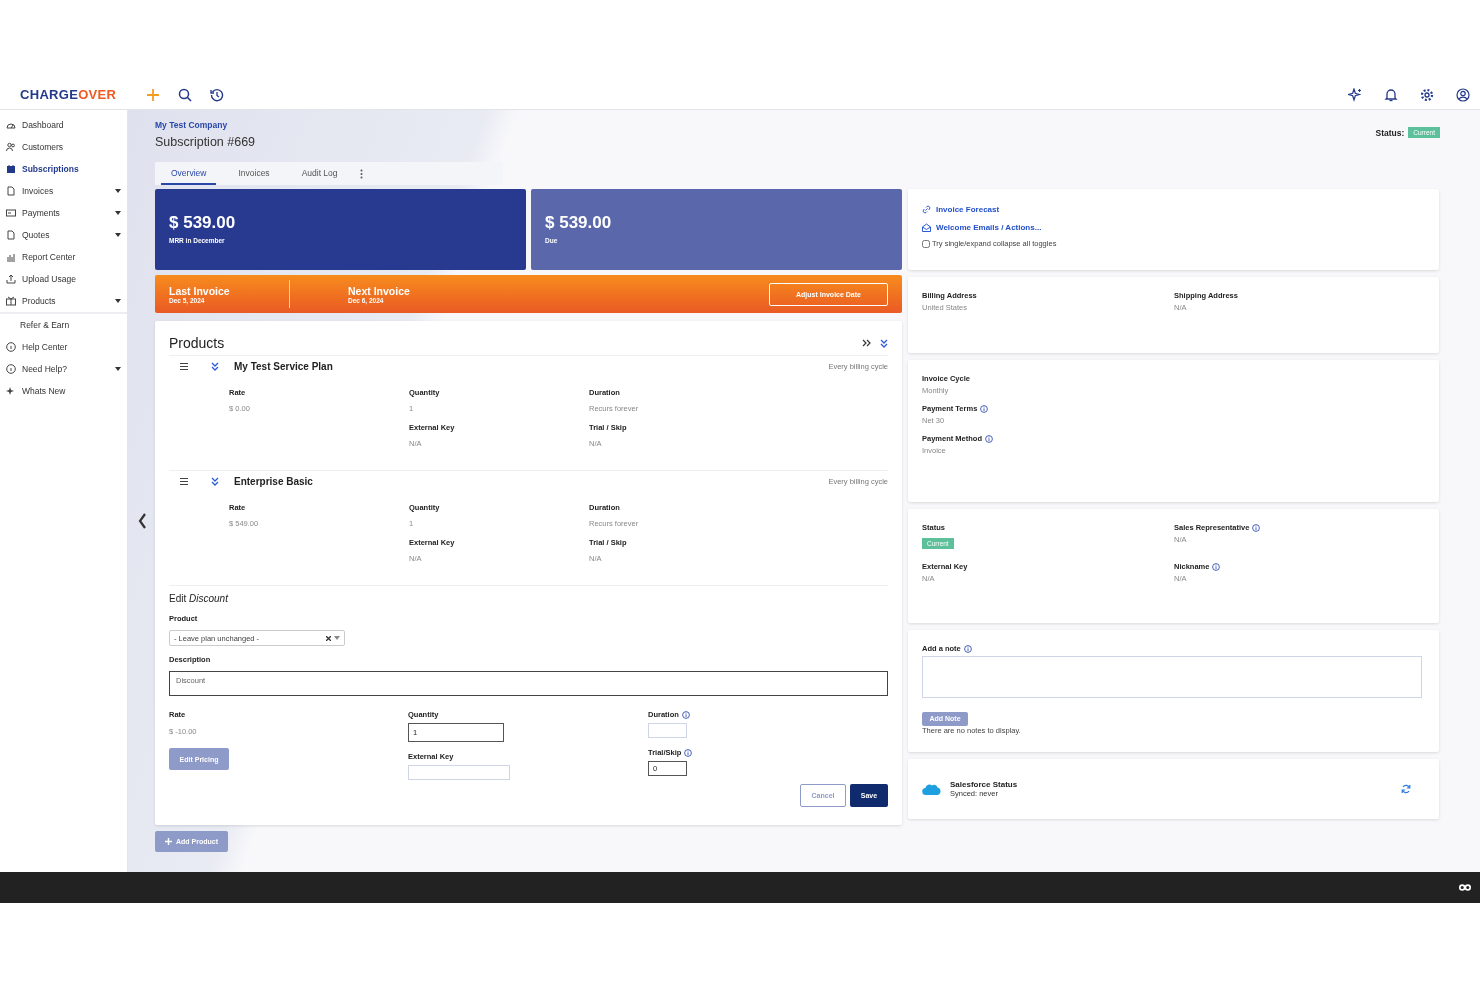 This screenshot has width=1480, height=987. What do you see at coordinates (328, 638) in the screenshot?
I see `clear-icon` at bounding box center [328, 638].